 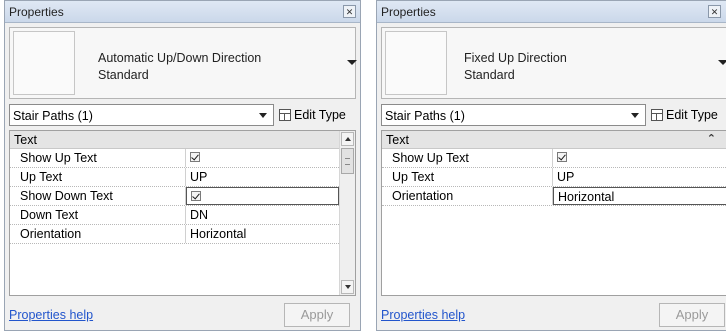 What do you see at coordinates (515, 67) in the screenshot?
I see `type-name: Fixed Up Direction Standard` at bounding box center [515, 67].